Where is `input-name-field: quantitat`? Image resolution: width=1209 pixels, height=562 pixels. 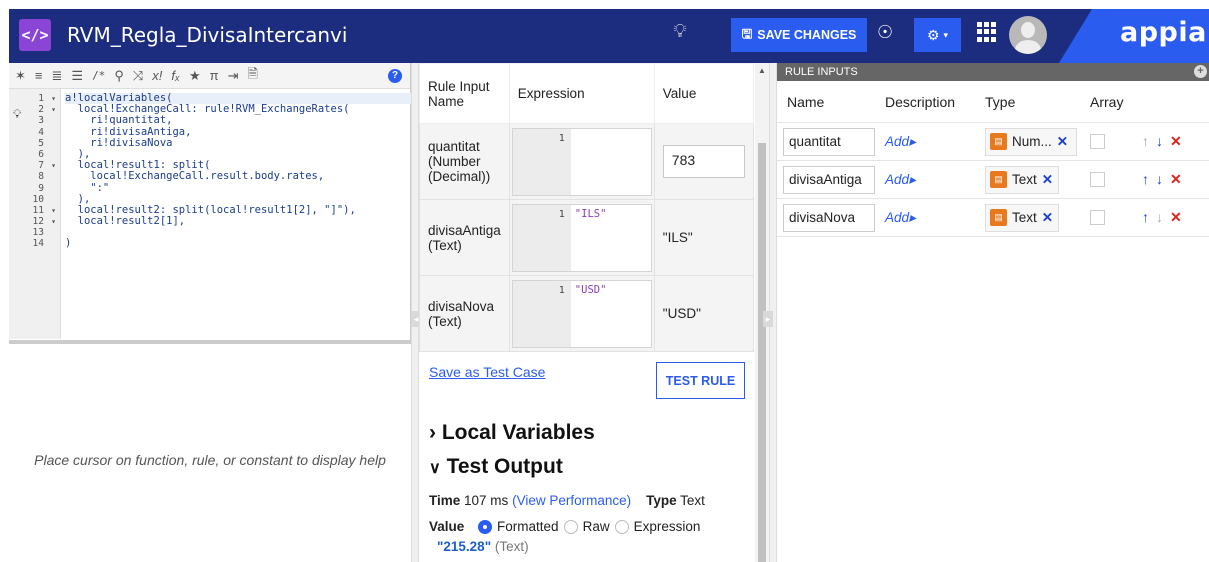
input-name-field: quantitat is located at coordinates (829, 141).